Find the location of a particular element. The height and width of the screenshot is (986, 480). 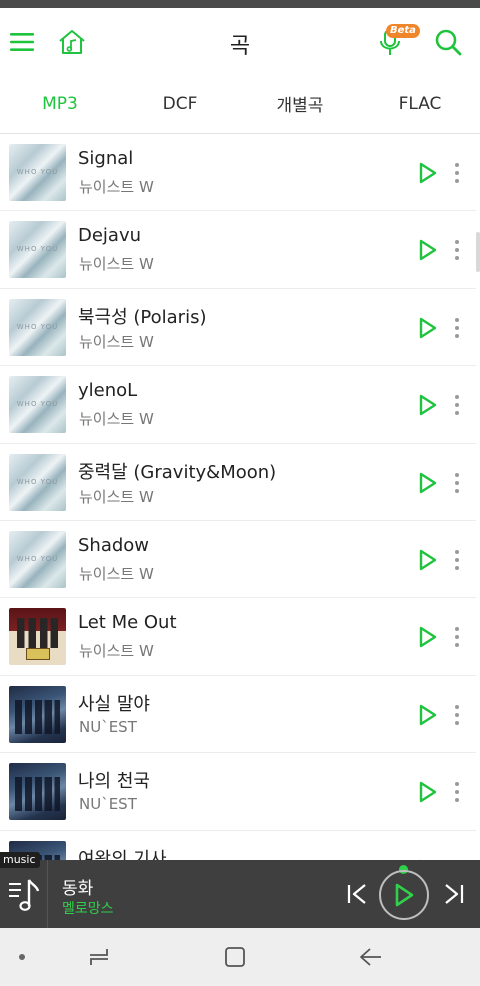

playlist-button is located at coordinates (24, 894).